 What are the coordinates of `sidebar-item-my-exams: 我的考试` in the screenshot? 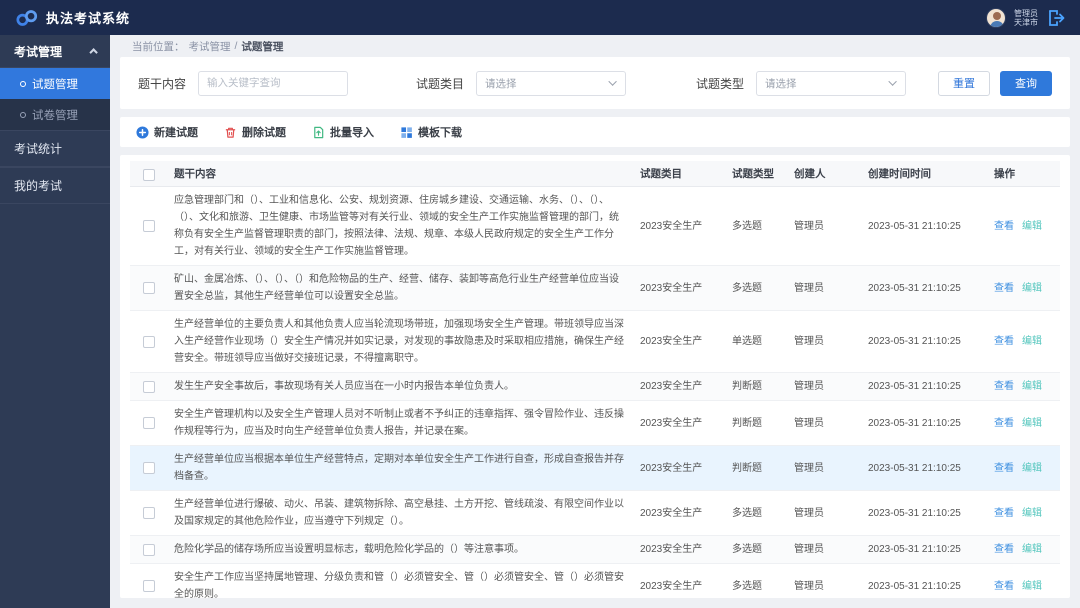 It's located at (55, 185).